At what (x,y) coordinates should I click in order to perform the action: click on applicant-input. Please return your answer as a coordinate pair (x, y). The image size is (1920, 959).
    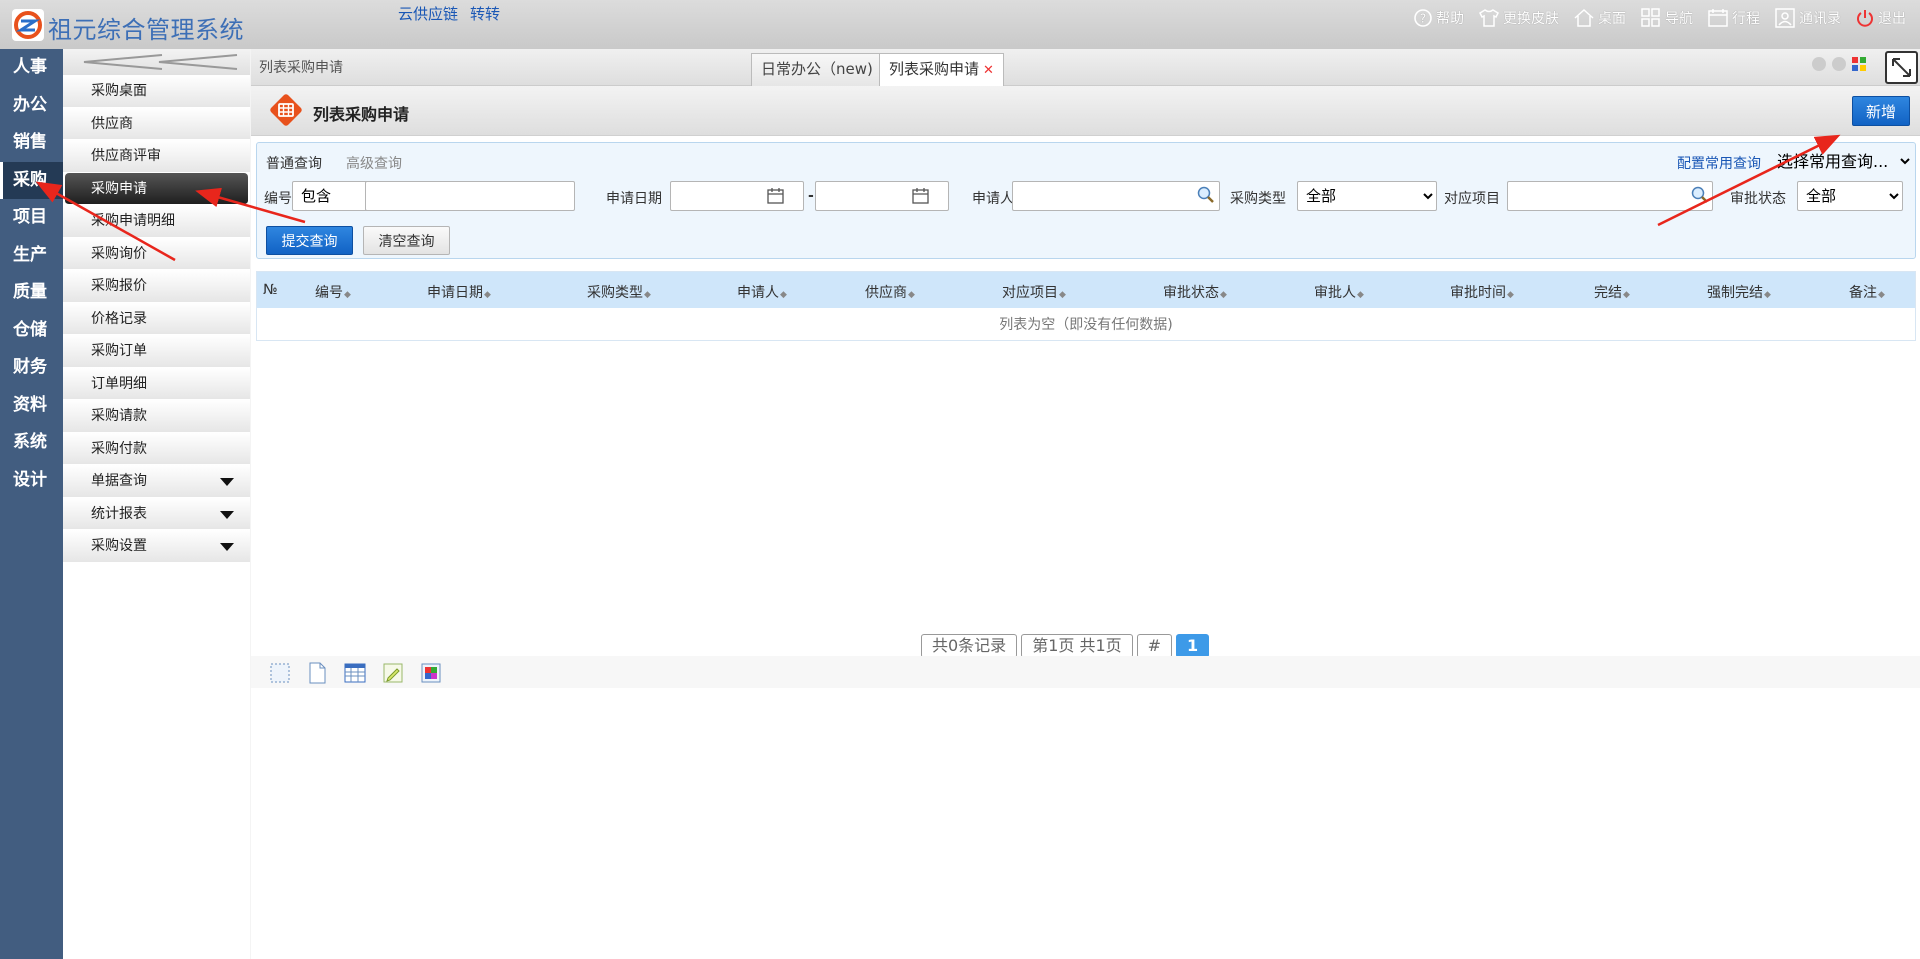
    Looking at the image, I should click on (1116, 196).